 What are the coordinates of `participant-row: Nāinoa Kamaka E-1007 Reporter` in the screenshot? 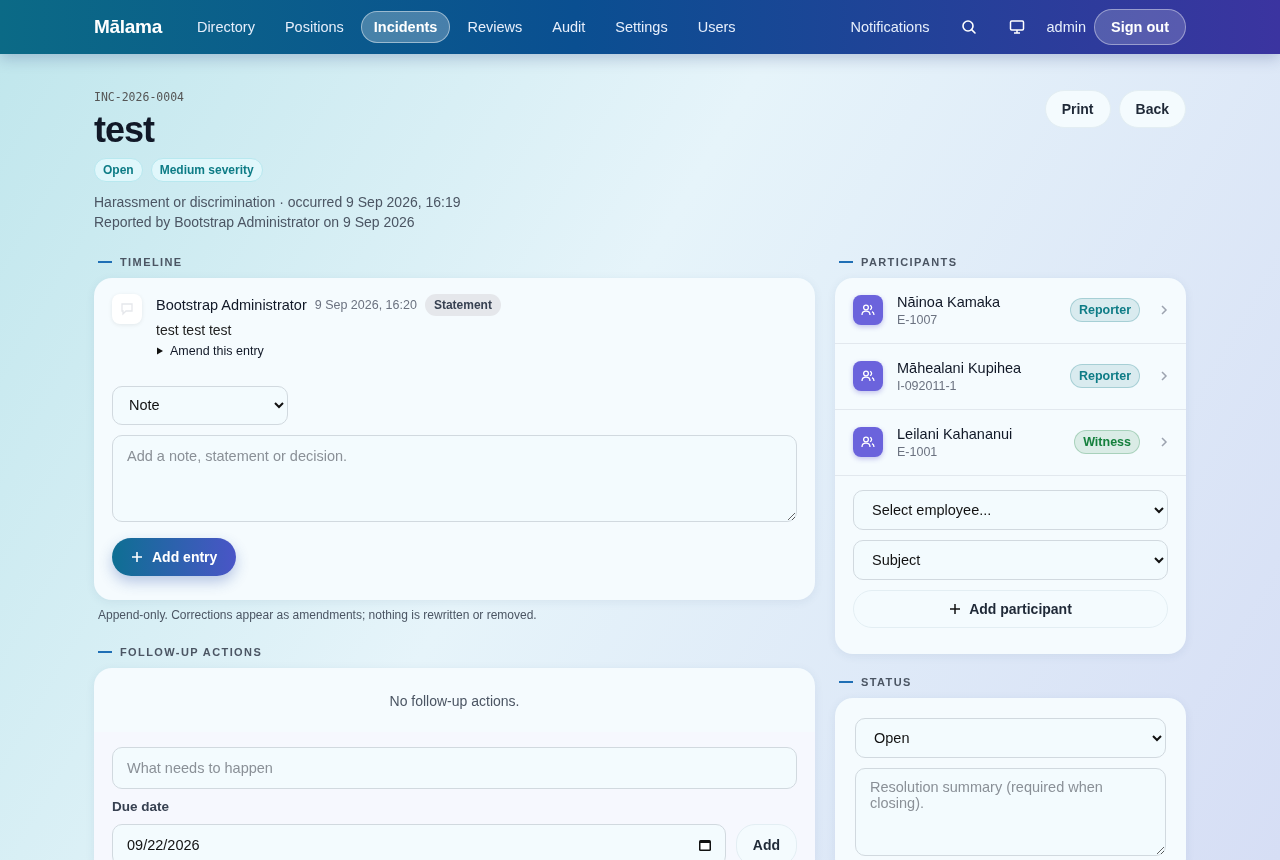 It's located at (1010, 310).